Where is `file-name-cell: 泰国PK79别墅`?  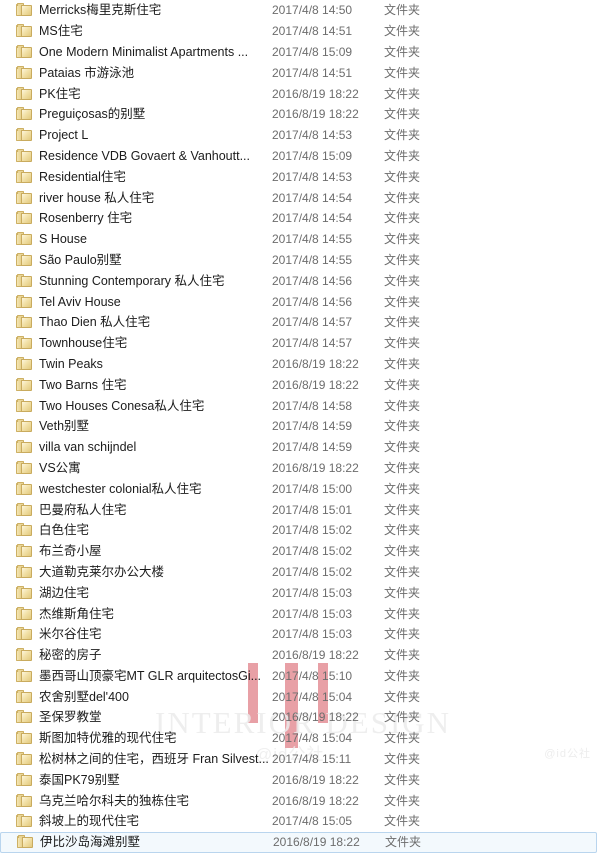 file-name-cell: 泰国PK79别墅 is located at coordinates (136, 780).